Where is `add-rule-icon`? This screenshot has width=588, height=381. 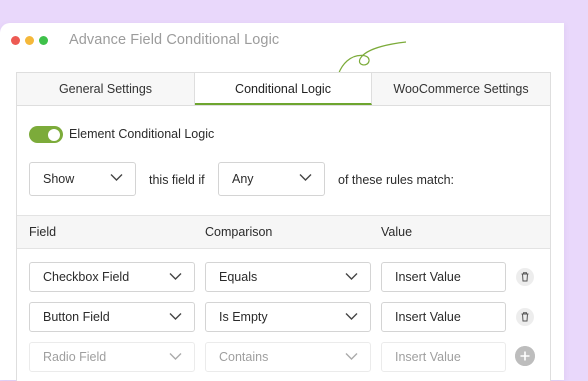 add-rule-icon is located at coordinates (525, 356).